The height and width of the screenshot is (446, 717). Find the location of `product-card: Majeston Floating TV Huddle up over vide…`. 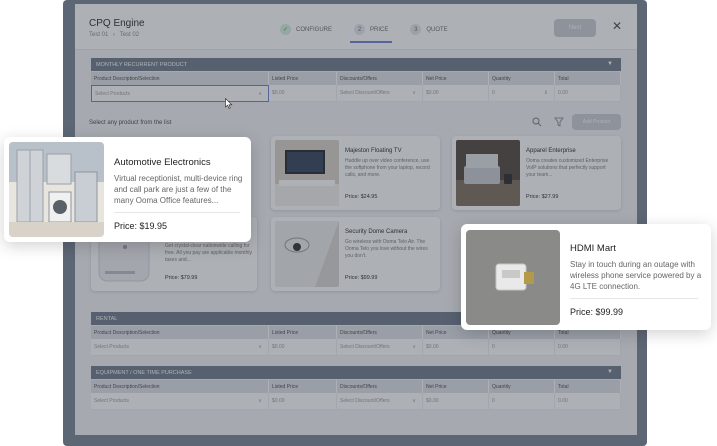

product-card: Majeston Floating TV Huddle up over vide… is located at coordinates (355, 173).